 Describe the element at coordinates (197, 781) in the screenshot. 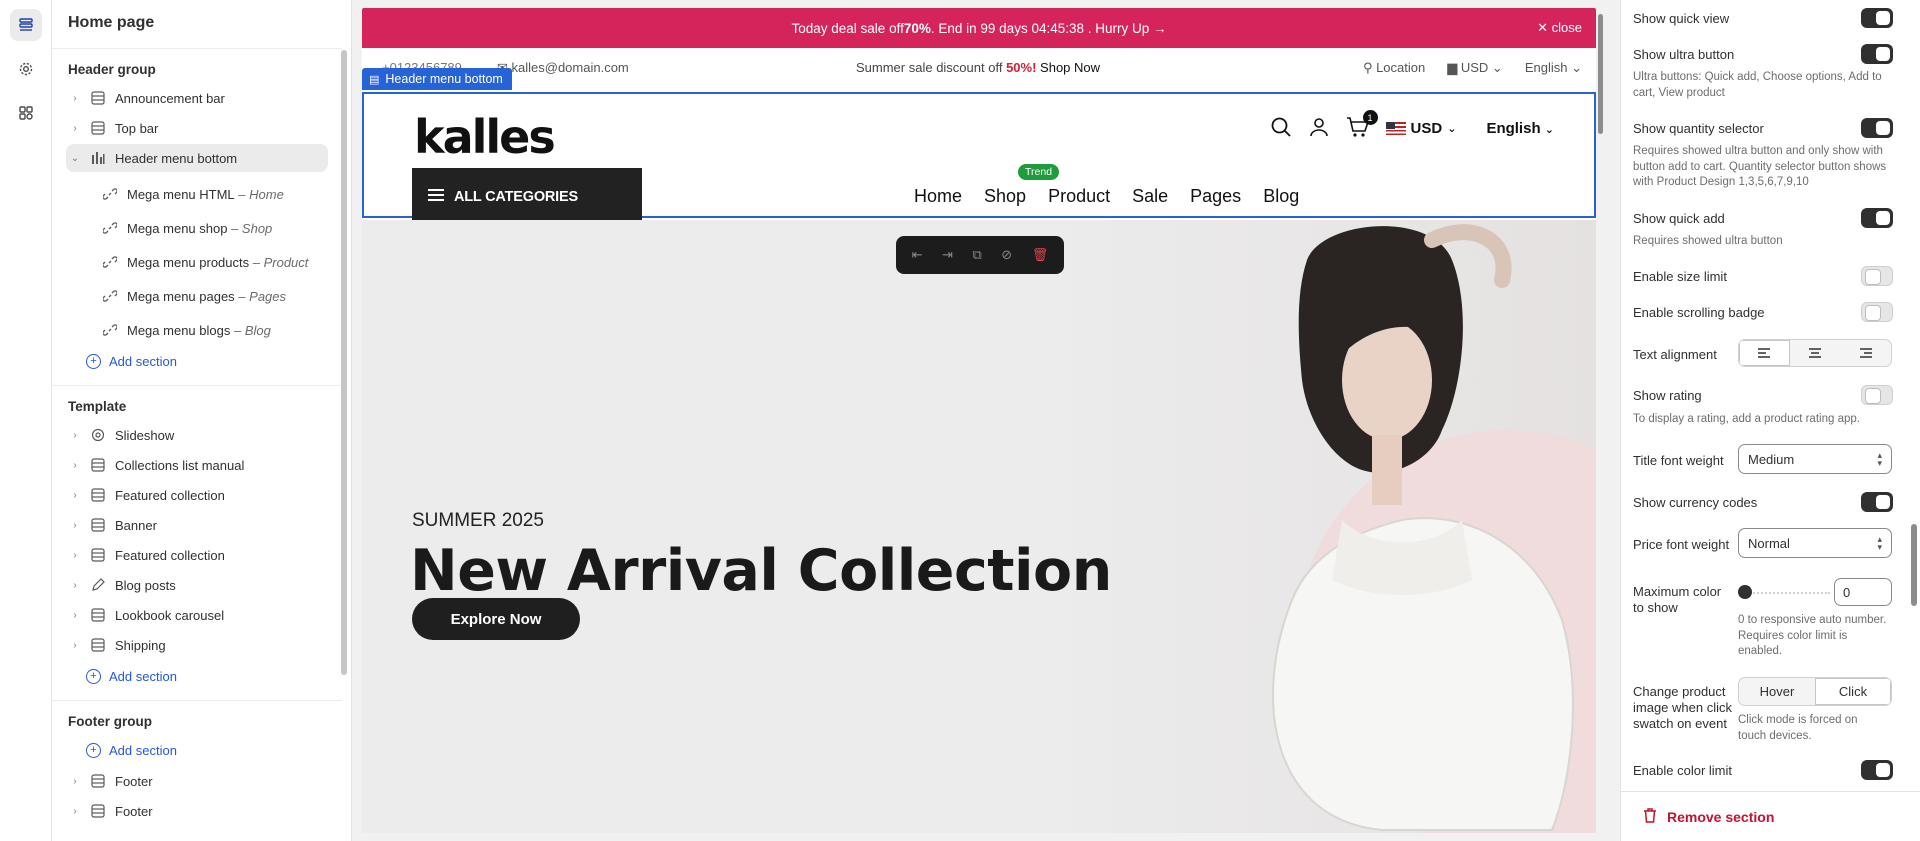

I see `tree-item-footer: › Footer` at that location.